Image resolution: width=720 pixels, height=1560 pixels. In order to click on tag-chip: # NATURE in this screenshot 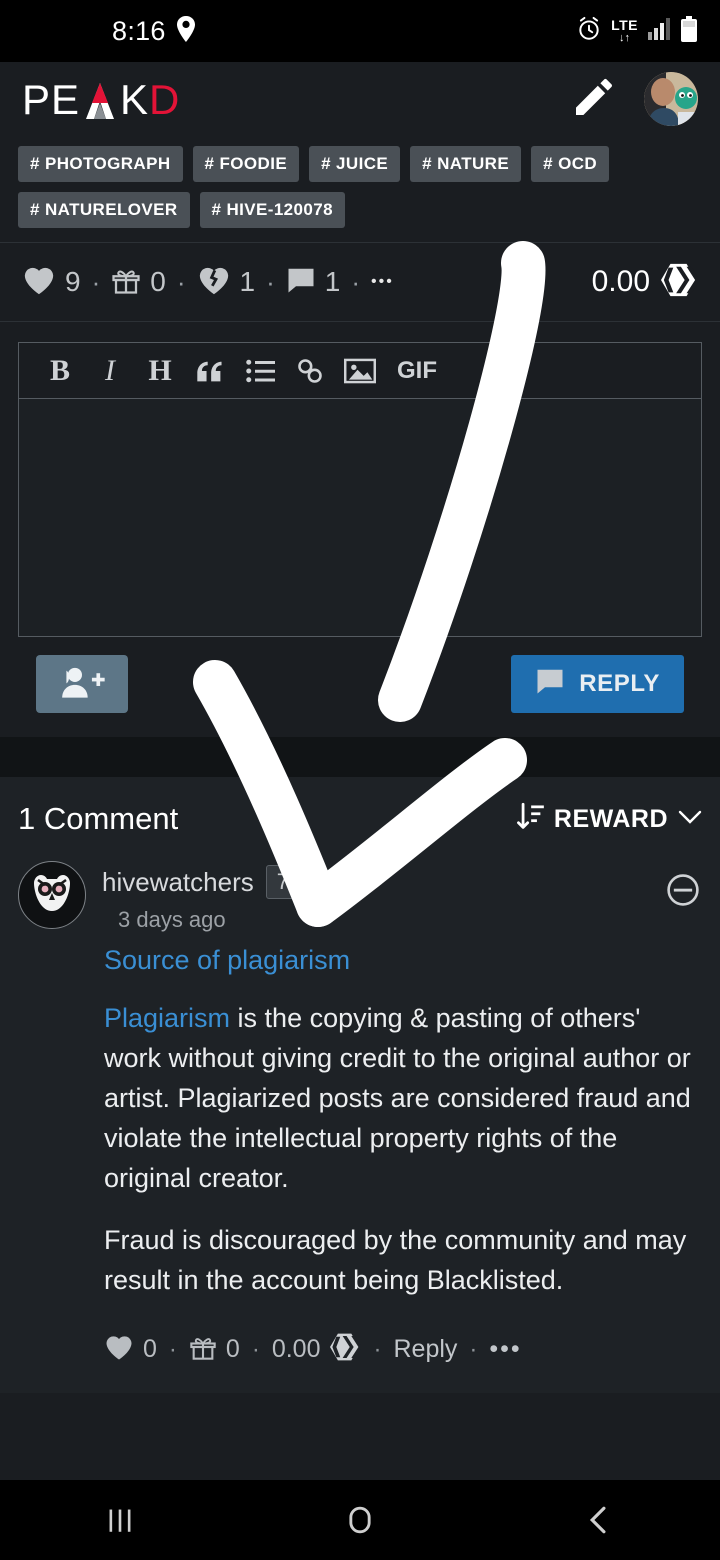, I will do `click(466, 164)`.